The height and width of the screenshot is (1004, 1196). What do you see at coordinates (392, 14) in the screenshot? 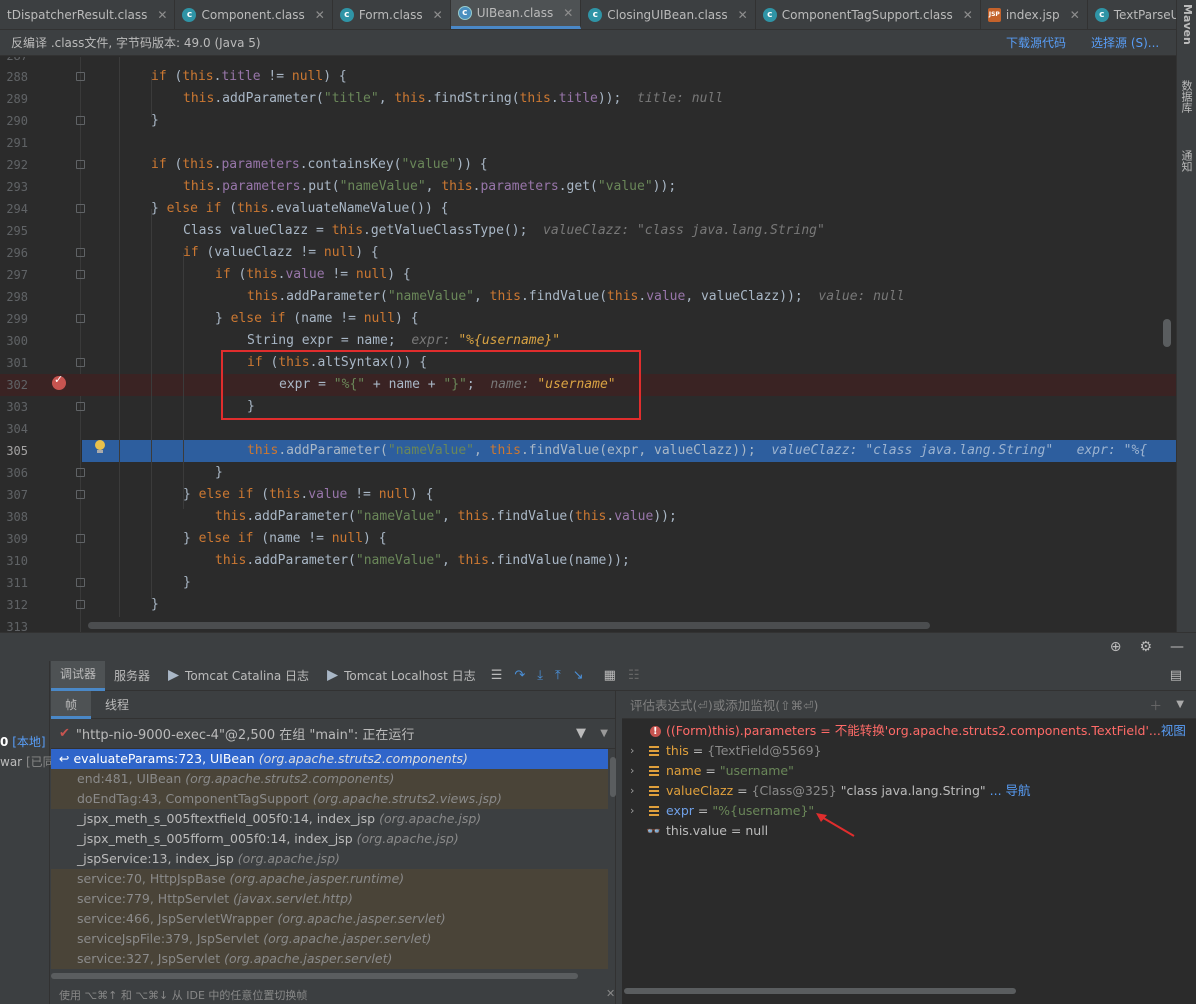
I see `tab-form: c Form.class ✕` at bounding box center [392, 14].